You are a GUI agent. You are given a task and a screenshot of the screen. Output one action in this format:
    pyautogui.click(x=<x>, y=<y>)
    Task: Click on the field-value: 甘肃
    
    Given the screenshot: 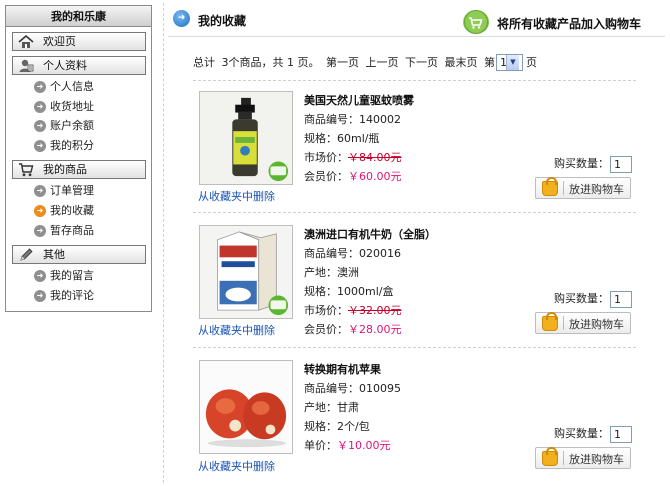 What is the action you would take?
    pyautogui.click(x=348, y=407)
    